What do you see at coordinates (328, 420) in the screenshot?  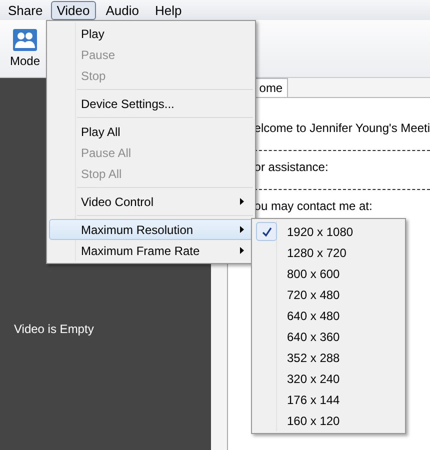 I see `menu-item: 160 x 120` at bounding box center [328, 420].